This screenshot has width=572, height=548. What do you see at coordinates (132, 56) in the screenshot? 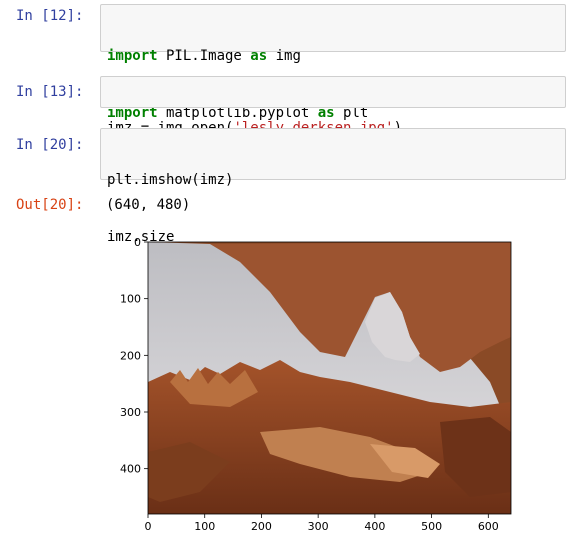
I see `code-token: import` at bounding box center [132, 56].